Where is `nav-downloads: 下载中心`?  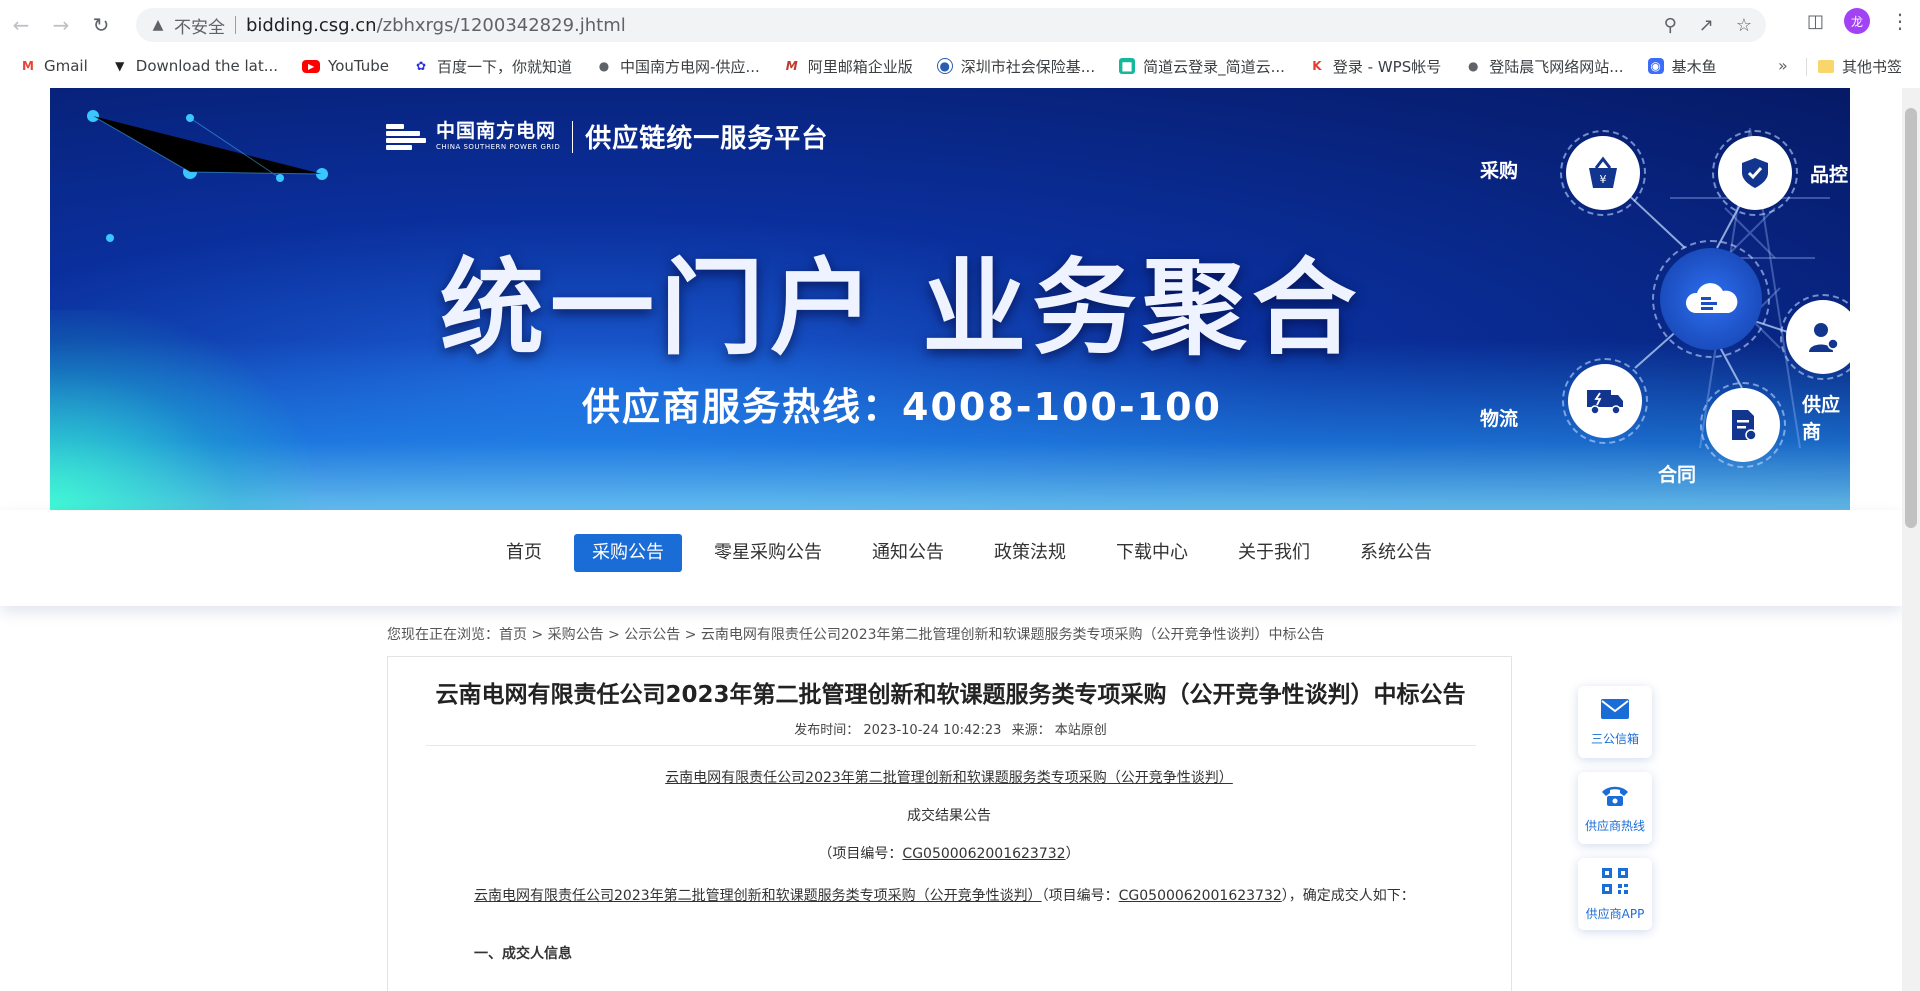 nav-downloads: 下载中心 is located at coordinates (1152, 553).